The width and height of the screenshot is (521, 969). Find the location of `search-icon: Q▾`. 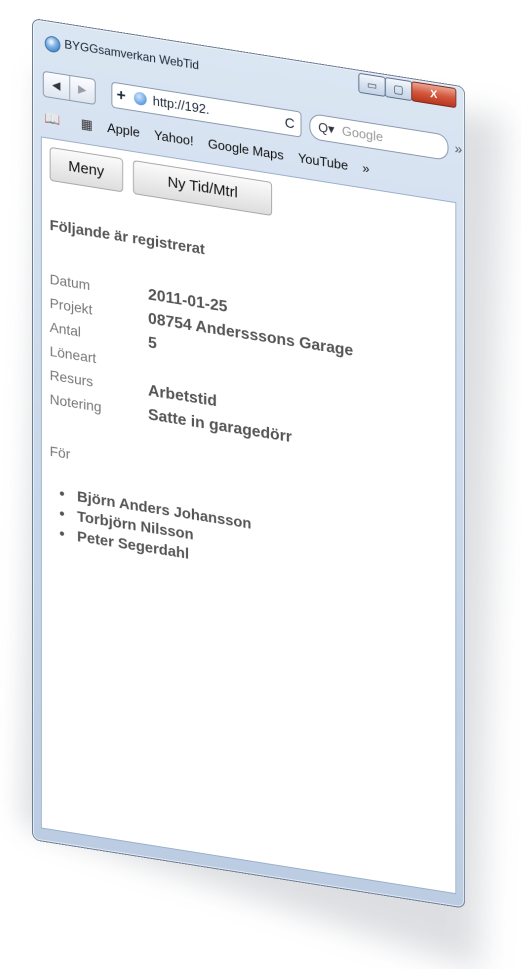

search-icon: Q▾ is located at coordinates (326, 128).